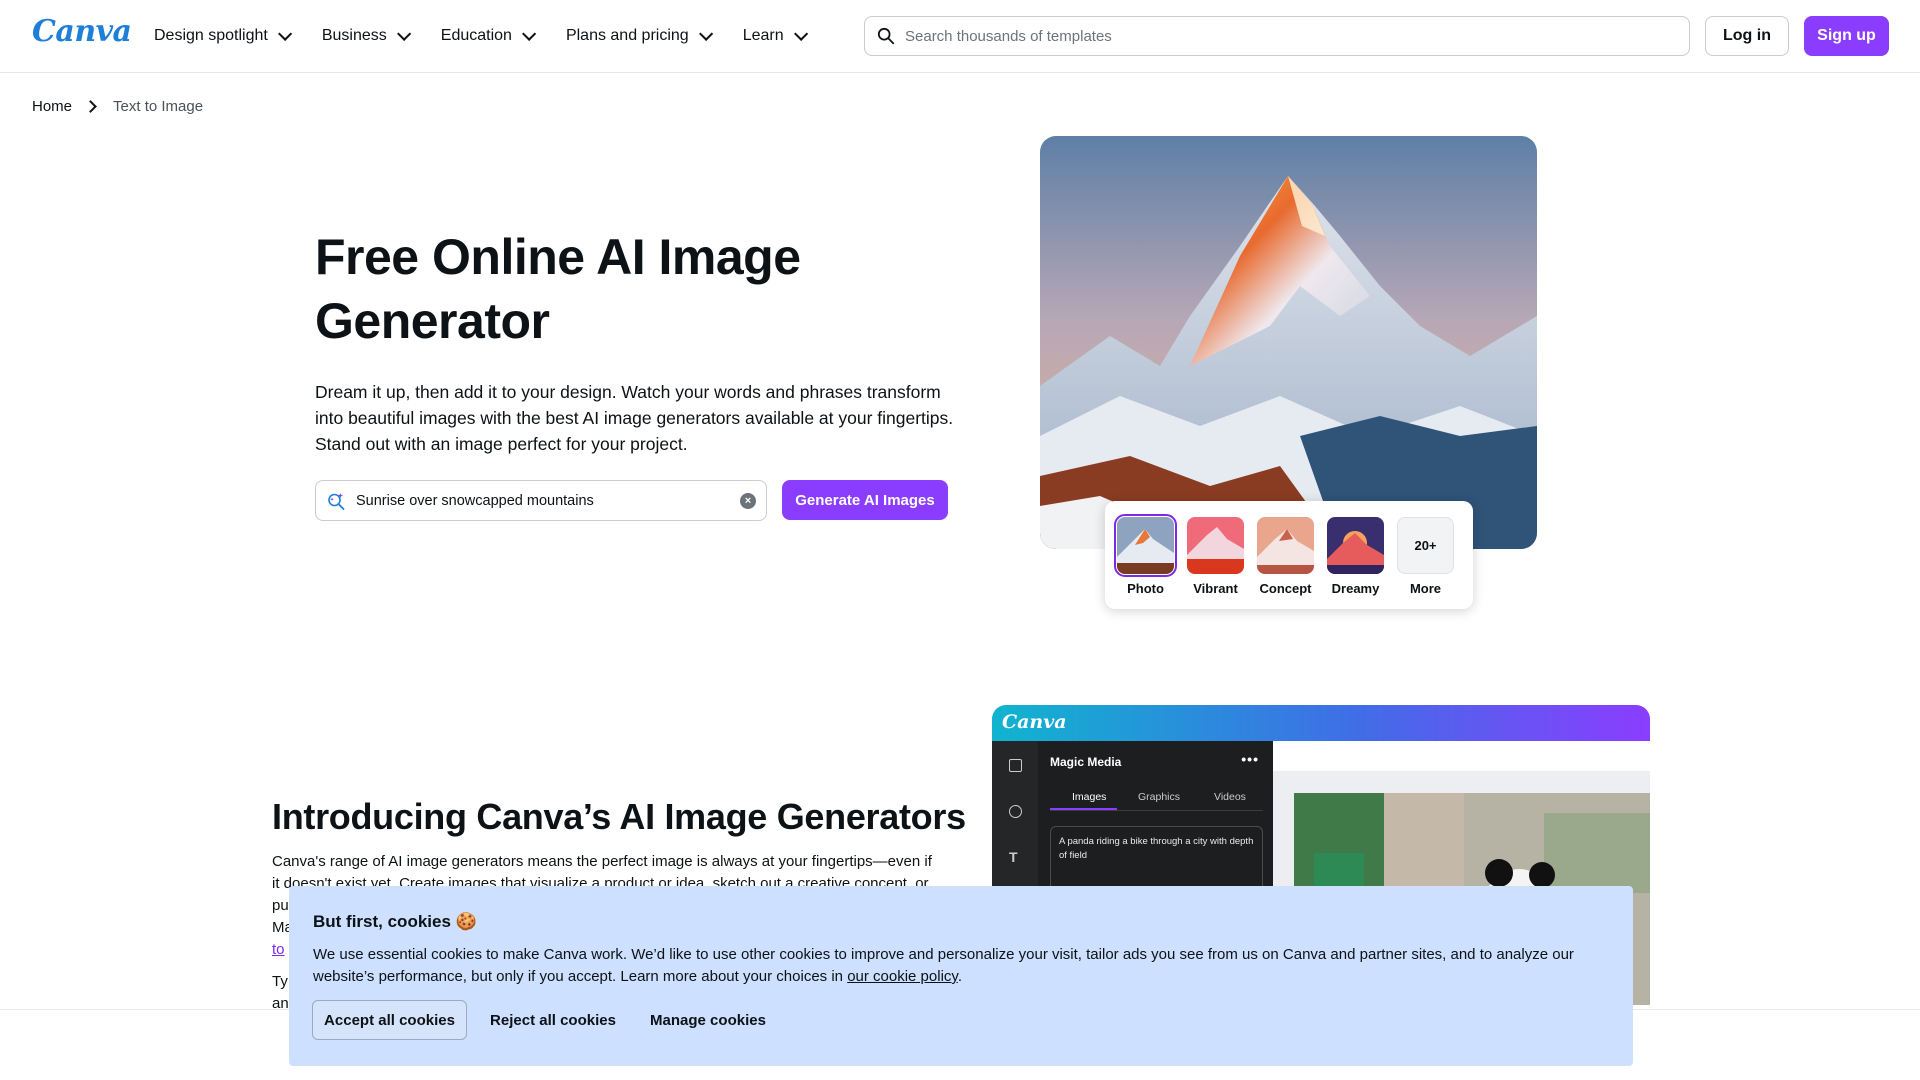  Describe the element at coordinates (389, 1020) in the screenshot. I see `accept-cookies-button: Accept all cookies` at that location.